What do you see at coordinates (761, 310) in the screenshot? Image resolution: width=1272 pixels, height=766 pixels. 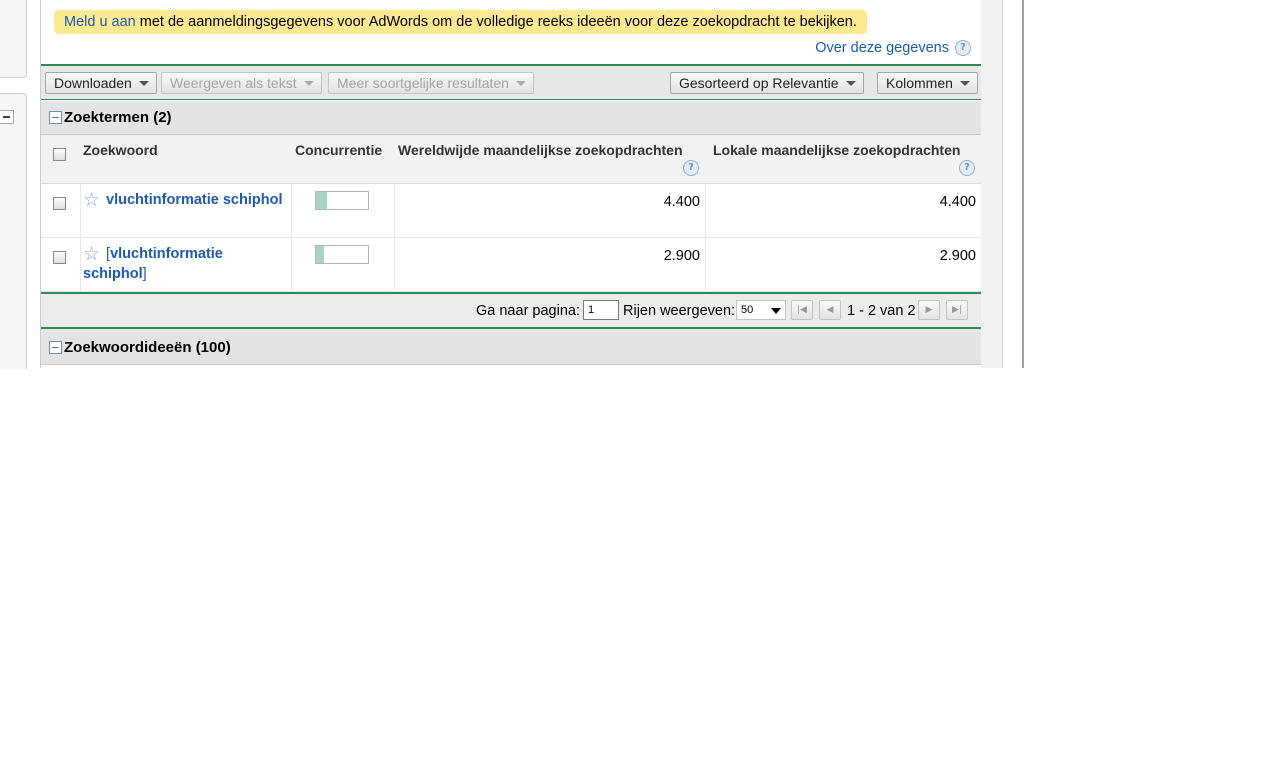 I see `rows-per-page-select: 50` at bounding box center [761, 310].